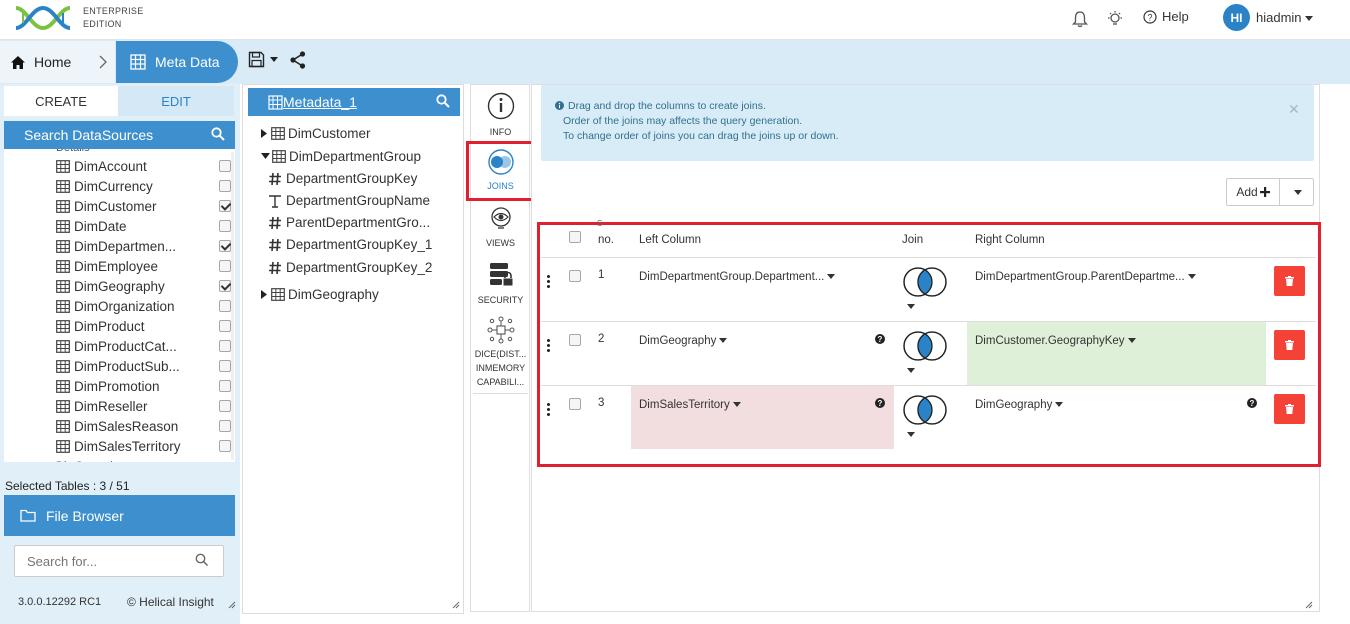 The height and width of the screenshot is (624, 1350). I want to click on add-join-button: Add, so click(1253, 192).